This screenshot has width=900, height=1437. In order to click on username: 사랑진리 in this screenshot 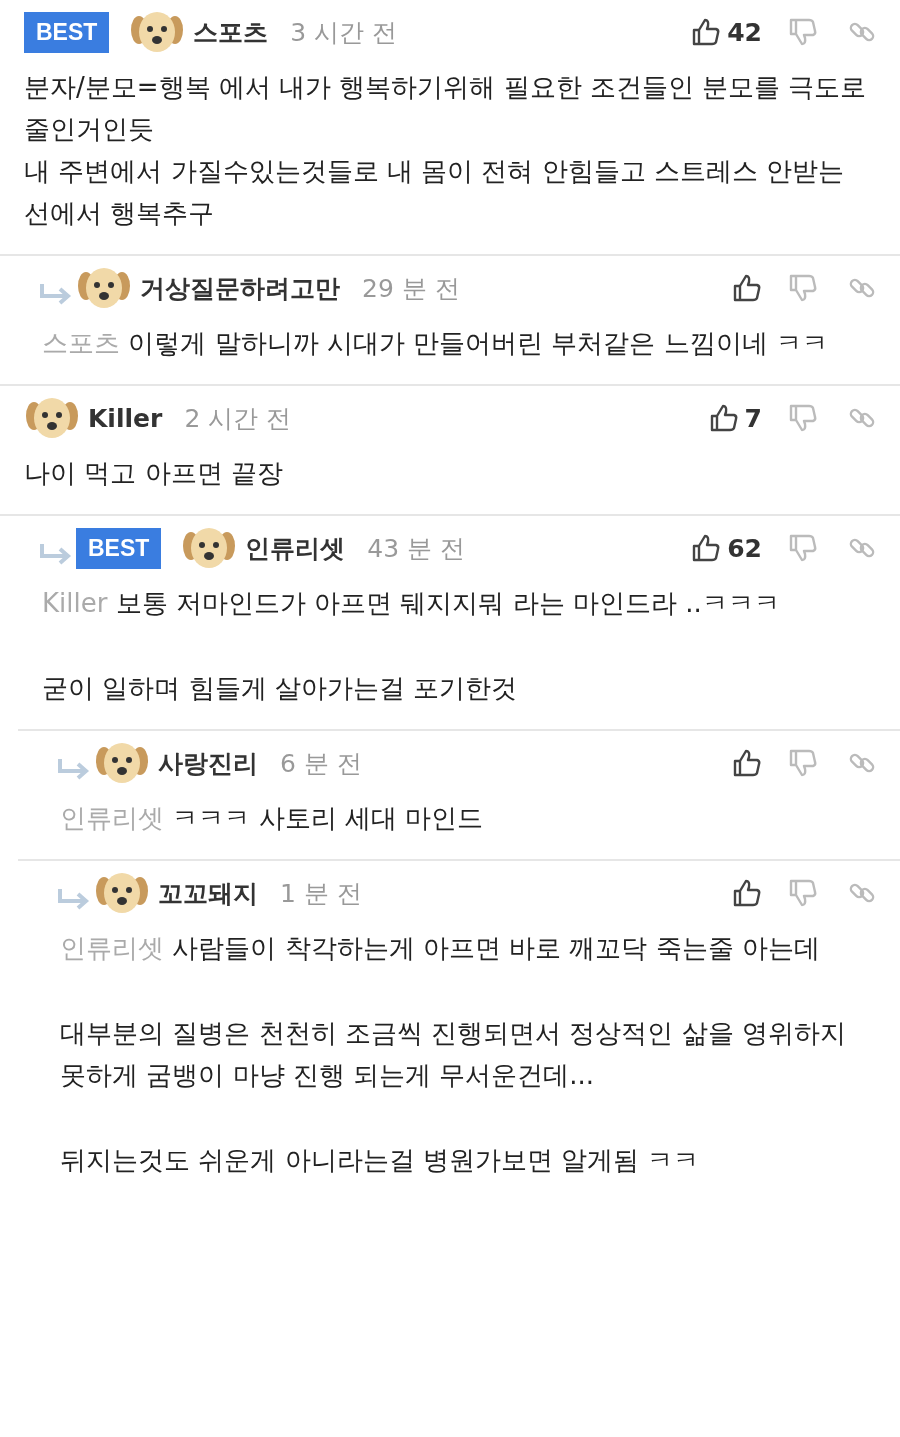, I will do `click(208, 763)`.